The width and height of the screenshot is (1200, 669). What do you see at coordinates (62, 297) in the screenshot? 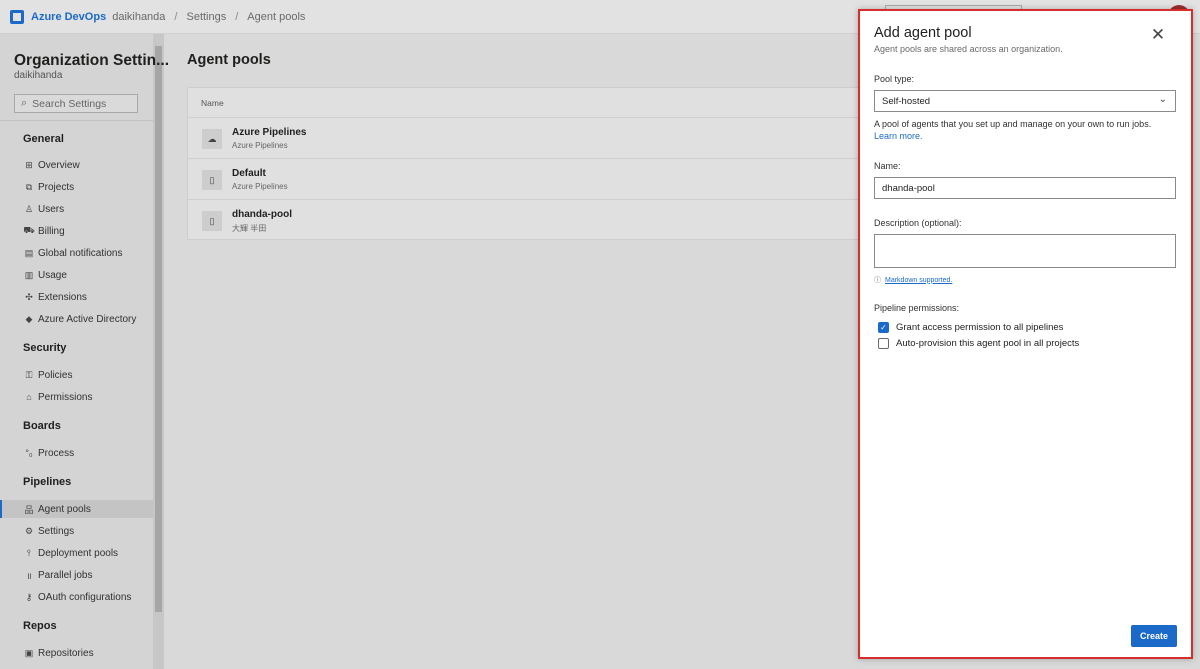
I see `sidebar-item-label: Extensions` at bounding box center [62, 297].